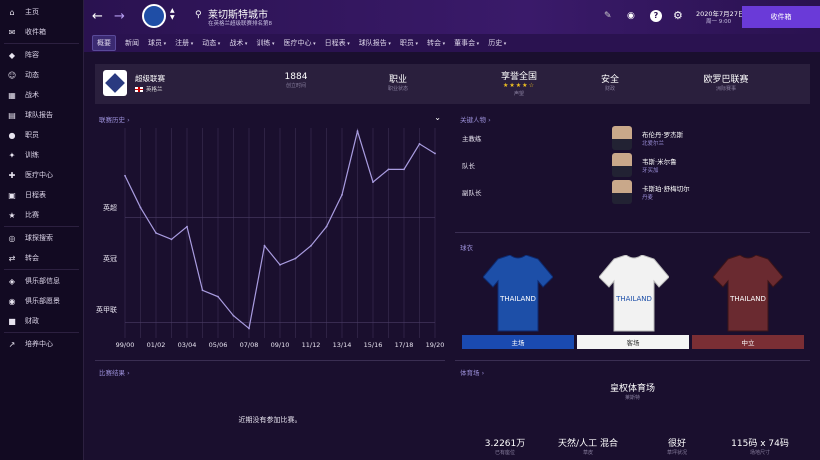 Image resolution: width=820 pixels, height=460 pixels. What do you see at coordinates (748, 294) in the screenshot?
I see `third-kit-shirt: THAILAND` at bounding box center [748, 294].